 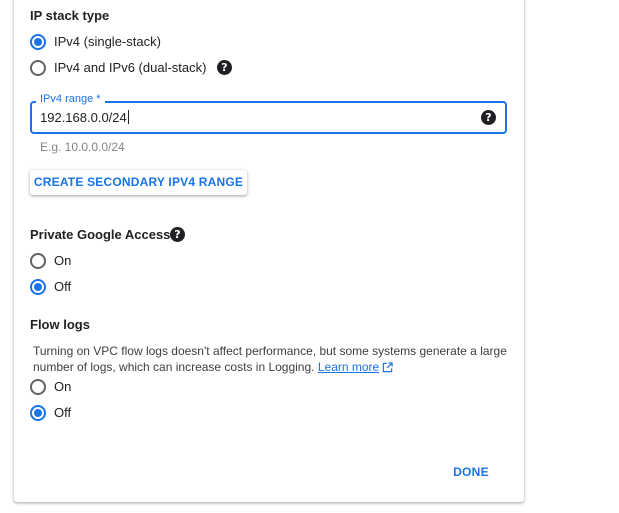 I want to click on ipv4-range-value: 192.168.0.0/24, so click(x=83, y=117).